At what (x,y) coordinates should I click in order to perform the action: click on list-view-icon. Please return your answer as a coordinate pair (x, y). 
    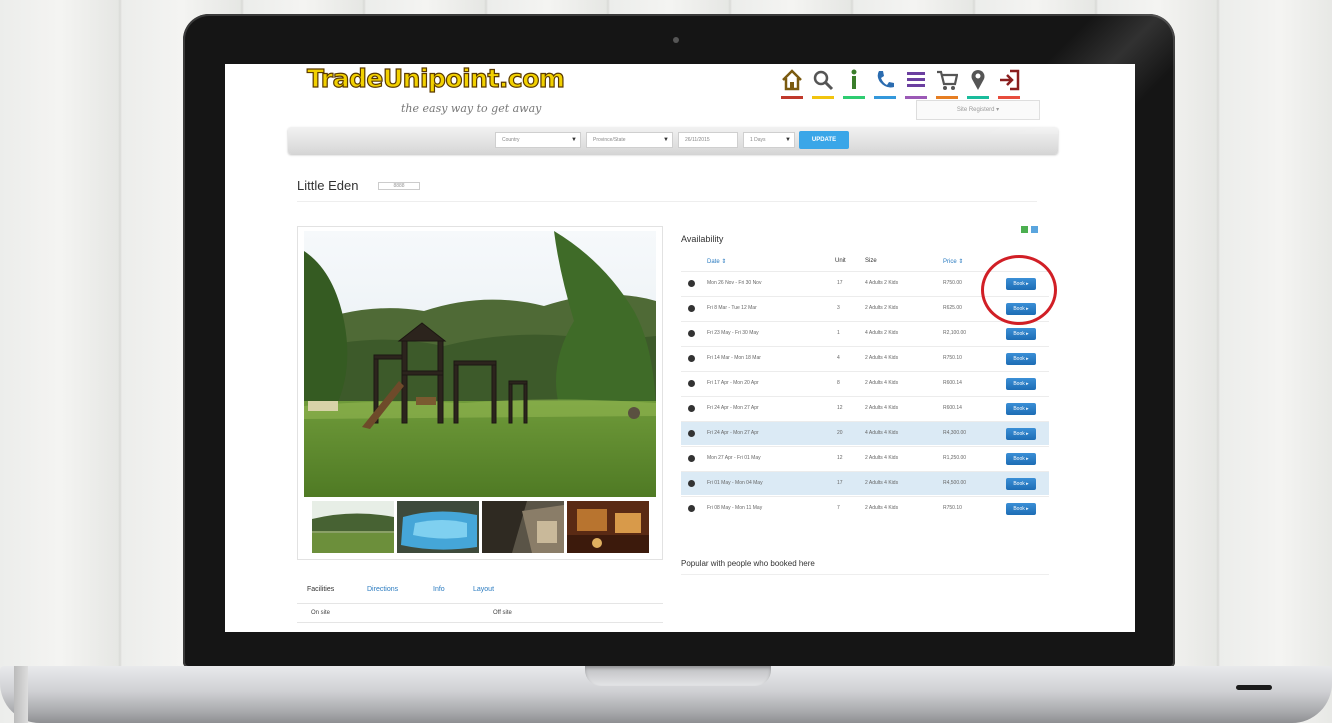
    Looking at the image, I should click on (1034, 229).